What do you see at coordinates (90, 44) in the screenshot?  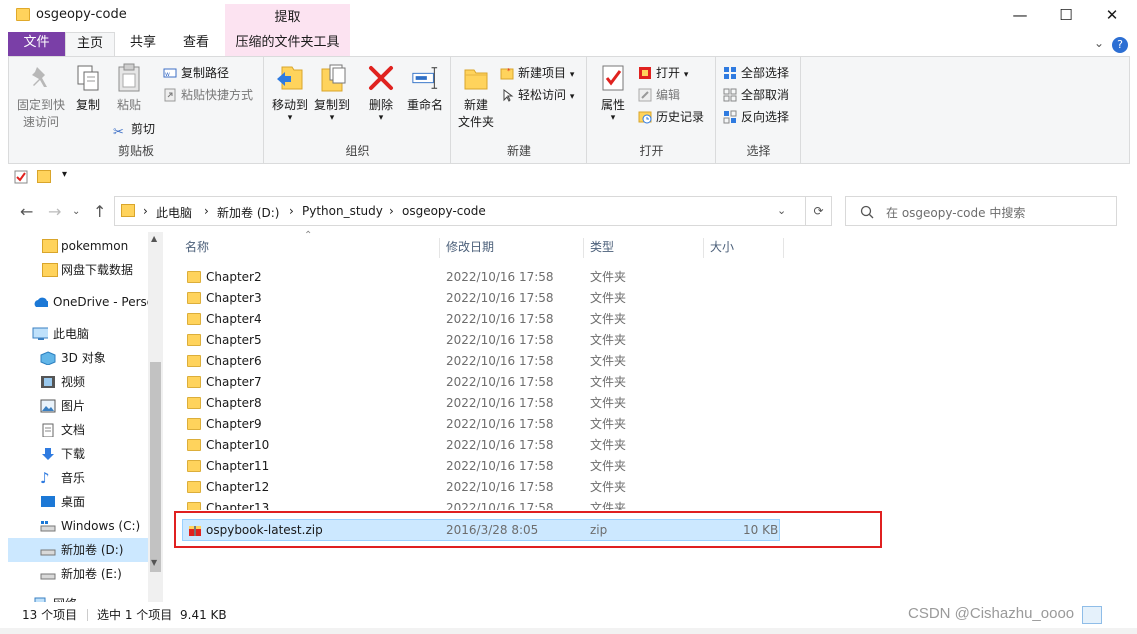 I see `tab-home: 主页` at bounding box center [90, 44].